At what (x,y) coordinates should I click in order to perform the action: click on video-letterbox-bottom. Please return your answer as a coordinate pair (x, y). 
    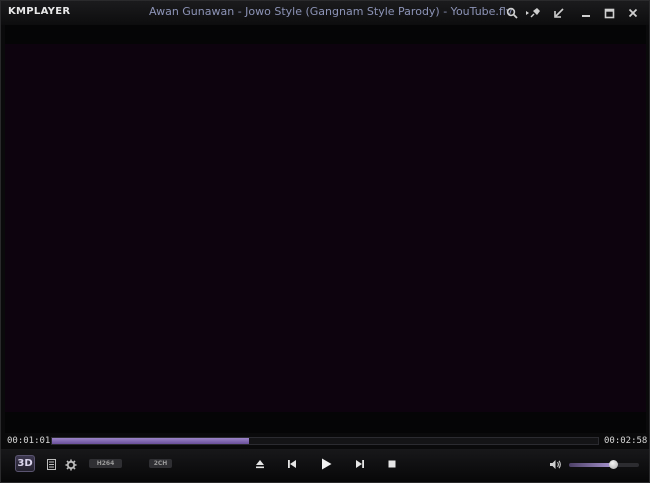
    Looking at the image, I should click on (325, 422).